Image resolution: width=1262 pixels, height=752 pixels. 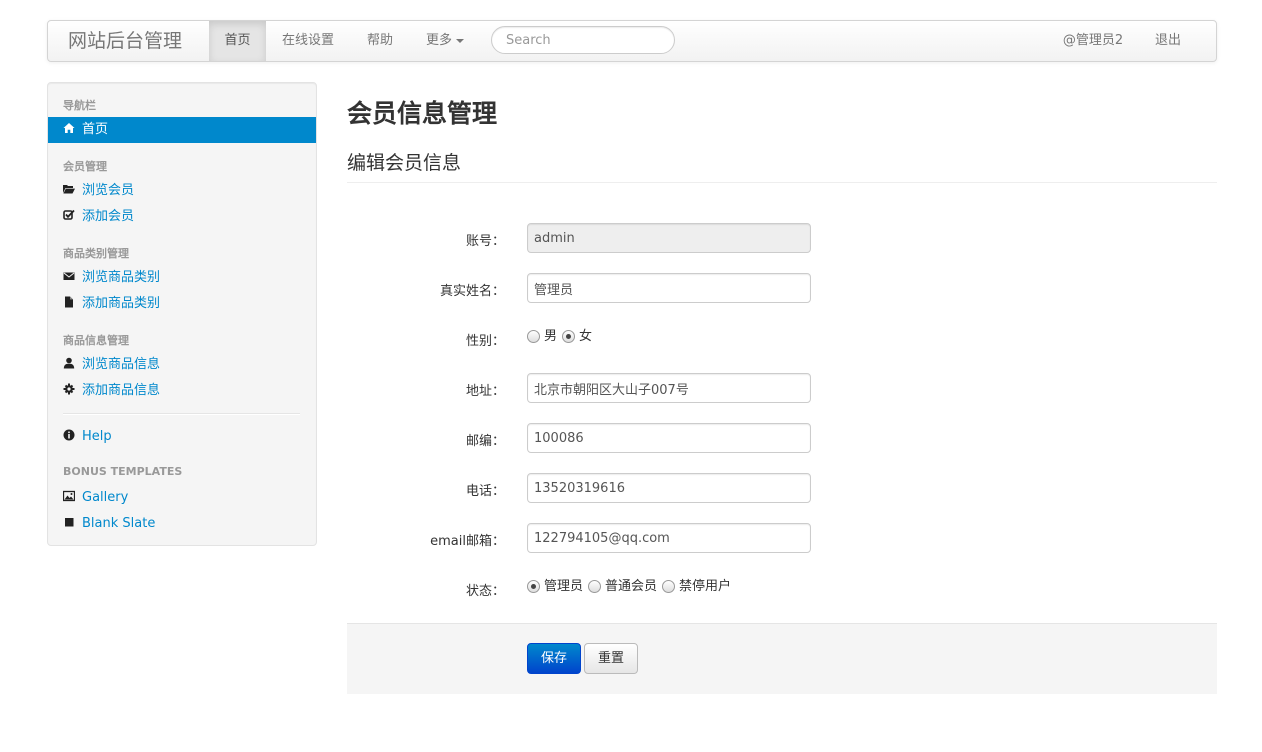 I want to click on sidebar-item-label: Blank Slate, so click(x=119, y=523).